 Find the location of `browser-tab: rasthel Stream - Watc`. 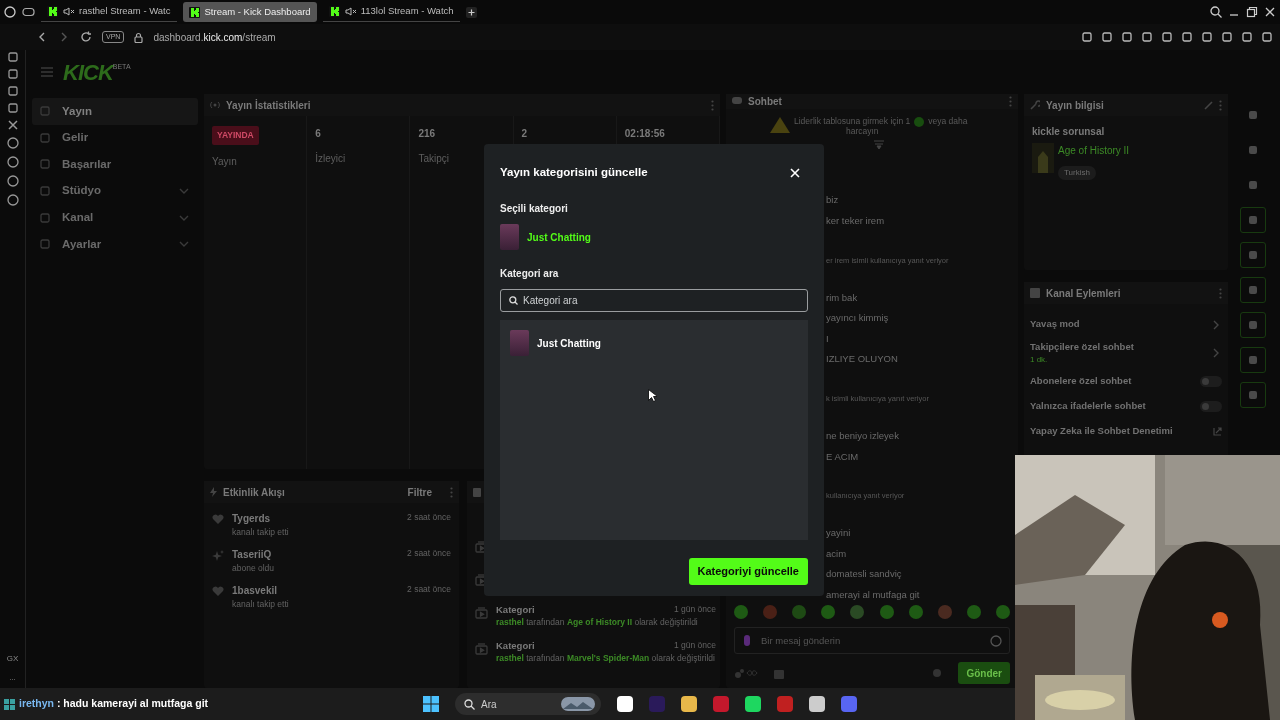

browser-tab: rasthel Stream - Watc is located at coordinates (109, 12).